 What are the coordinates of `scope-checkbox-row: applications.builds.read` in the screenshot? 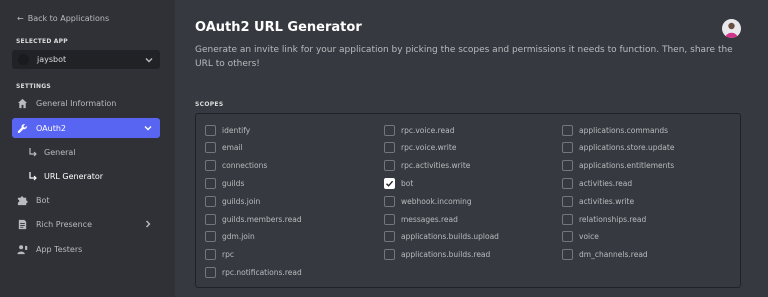 It's located at (437, 255).